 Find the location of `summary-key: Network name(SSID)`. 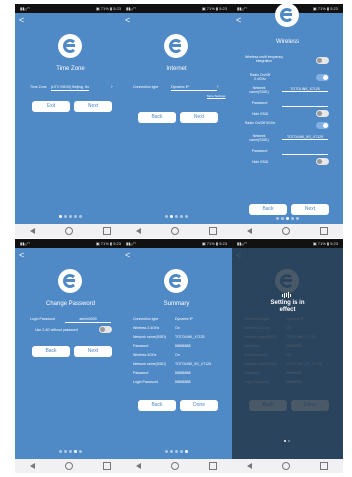

summary-key: Network name(SSID) is located at coordinates (150, 337).